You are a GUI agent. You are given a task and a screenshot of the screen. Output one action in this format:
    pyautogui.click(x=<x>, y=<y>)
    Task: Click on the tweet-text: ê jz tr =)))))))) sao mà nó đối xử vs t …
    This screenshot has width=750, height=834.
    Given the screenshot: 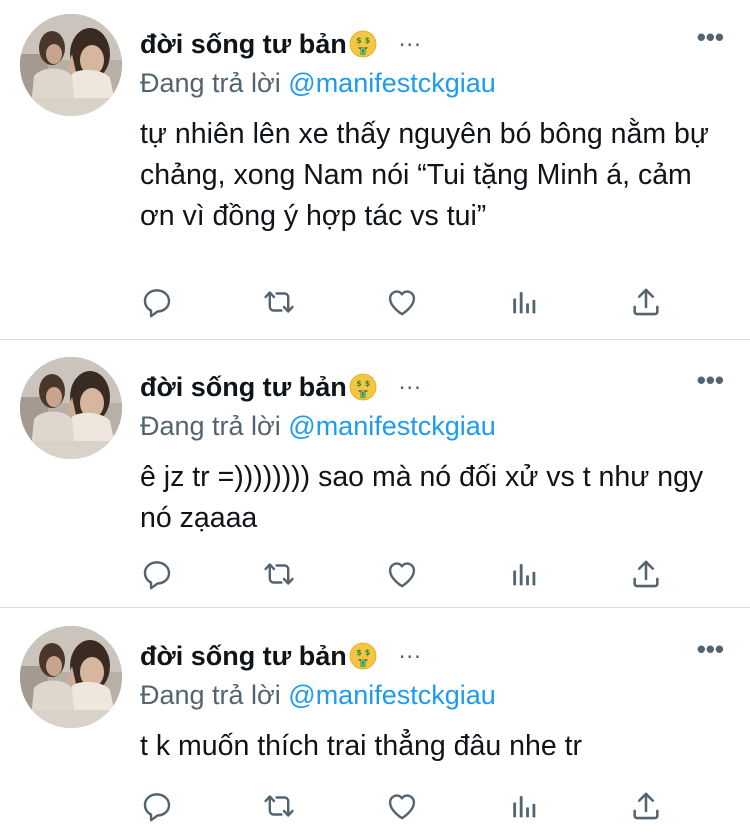 What is the action you would take?
    pyautogui.click(x=422, y=497)
    